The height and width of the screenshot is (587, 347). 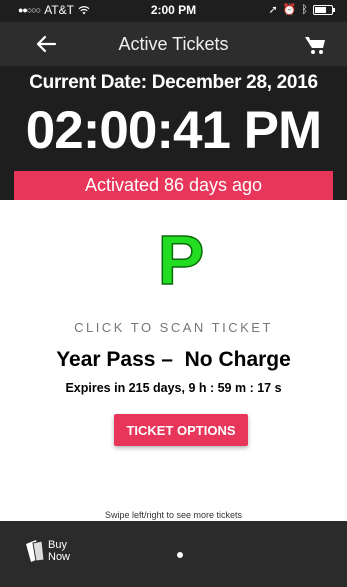 I want to click on buy-now-button: Buy Now, so click(x=49, y=551).